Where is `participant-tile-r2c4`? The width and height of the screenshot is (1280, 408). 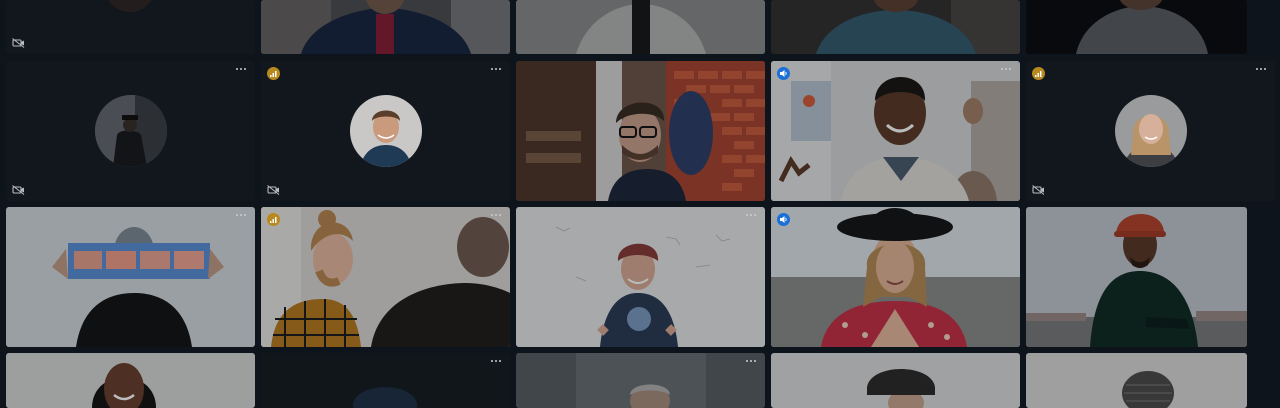 participant-tile-r2c4 is located at coordinates (895, 131).